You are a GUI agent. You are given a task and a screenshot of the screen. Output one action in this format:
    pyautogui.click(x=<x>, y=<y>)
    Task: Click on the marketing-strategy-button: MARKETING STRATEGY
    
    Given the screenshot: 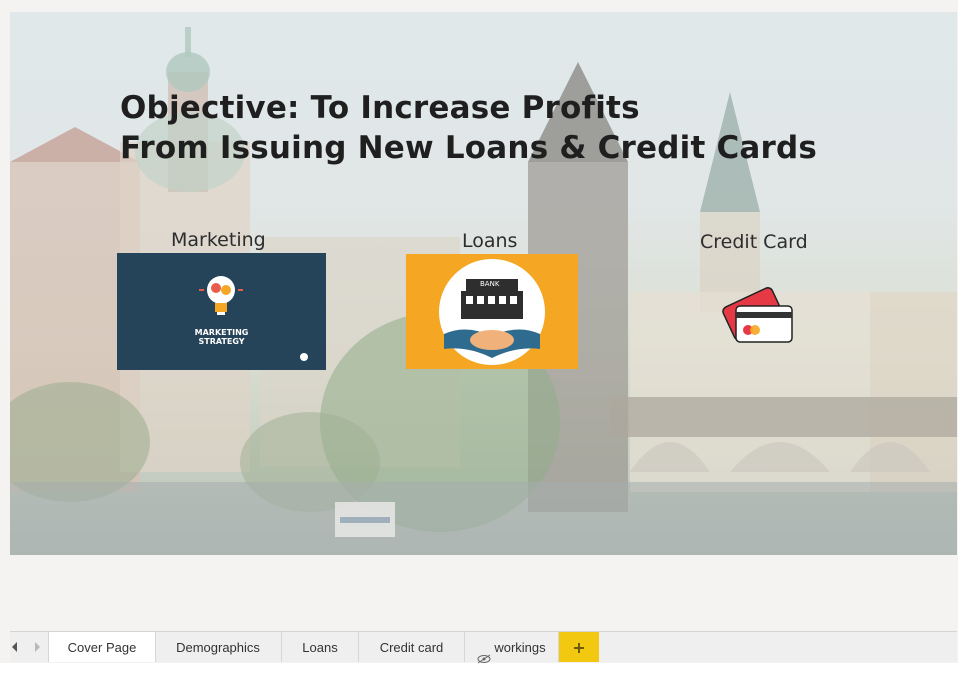 What is the action you would take?
    pyautogui.click(x=221, y=311)
    